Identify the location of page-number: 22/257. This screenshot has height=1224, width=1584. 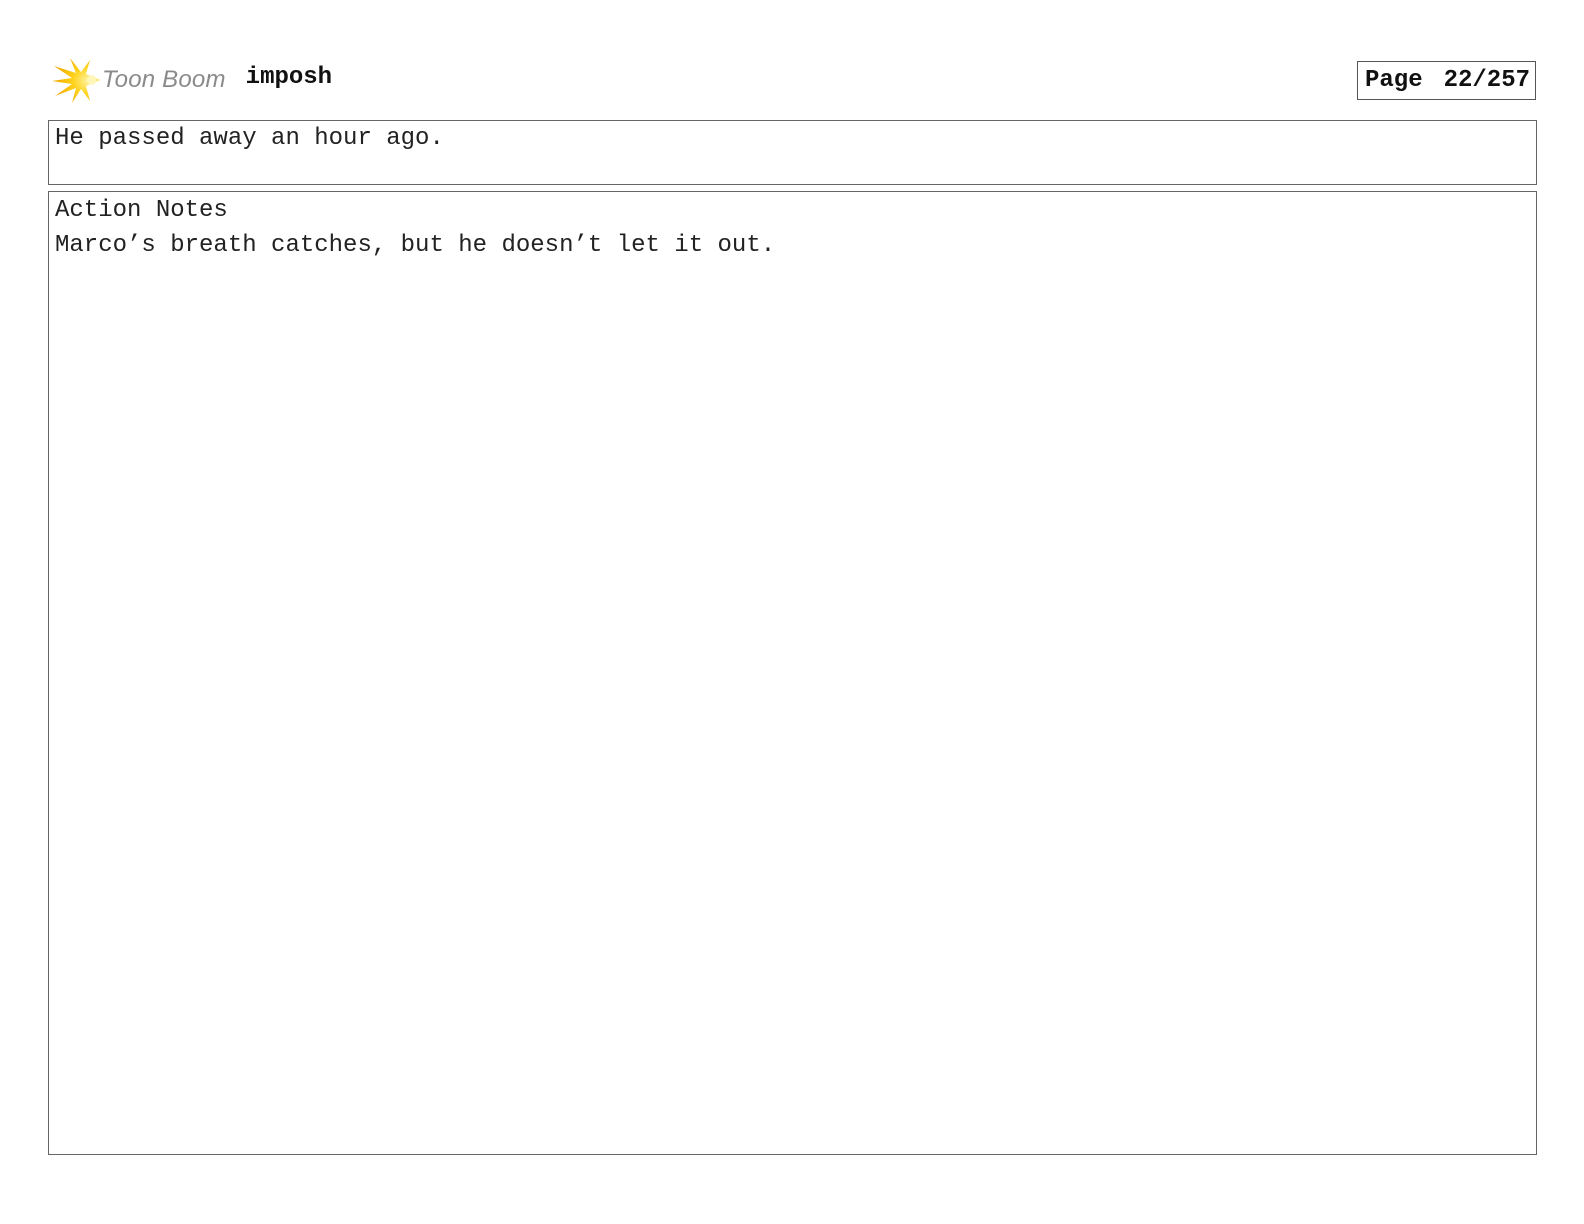
(1486, 80).